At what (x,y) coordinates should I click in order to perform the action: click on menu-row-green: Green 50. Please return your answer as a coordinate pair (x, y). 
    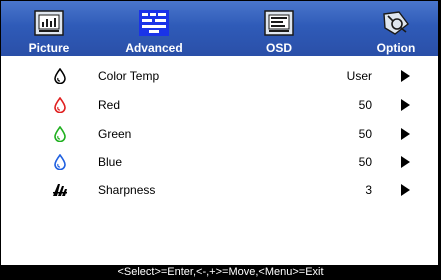
    Looking at the image, I should click on (219, 135).